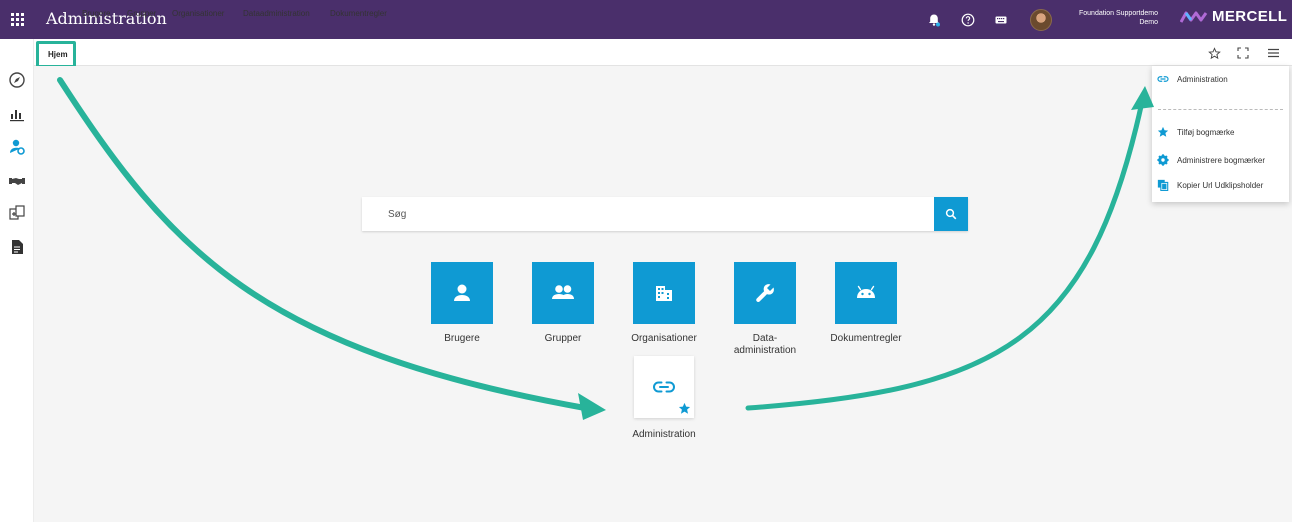 Image resolution: width=1292 pixels, height=522 pixels. I want to click on user-org: Demo, so click(1148, 22).